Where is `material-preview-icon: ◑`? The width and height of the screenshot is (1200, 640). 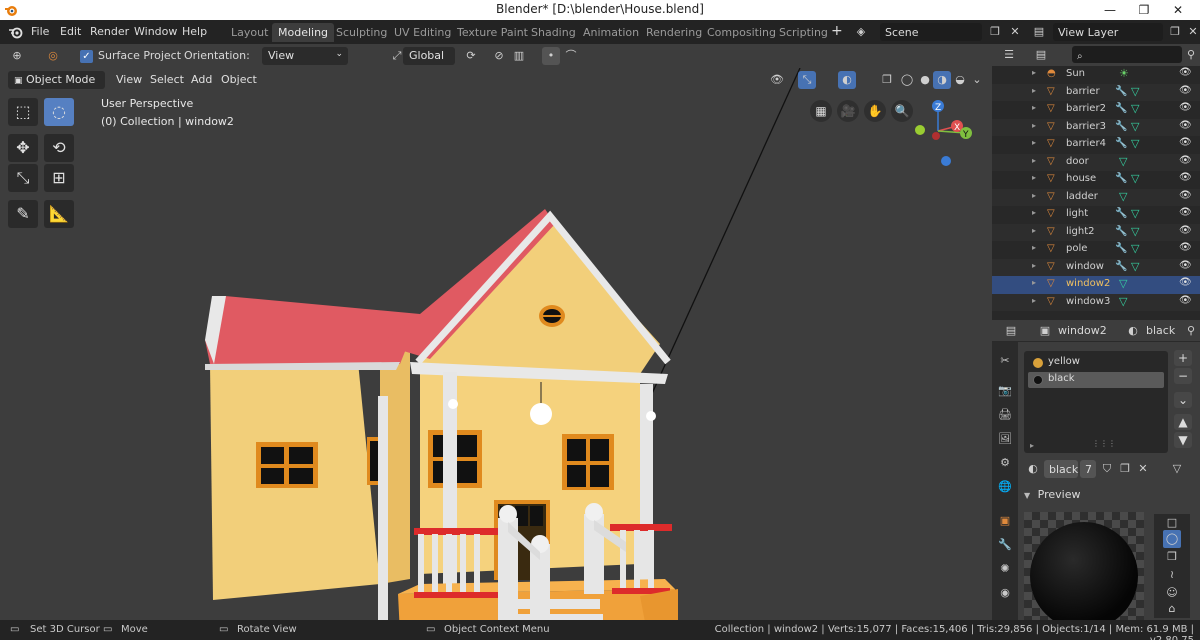 material-preview-icon: ◑ is located at coordinates (942, 80).